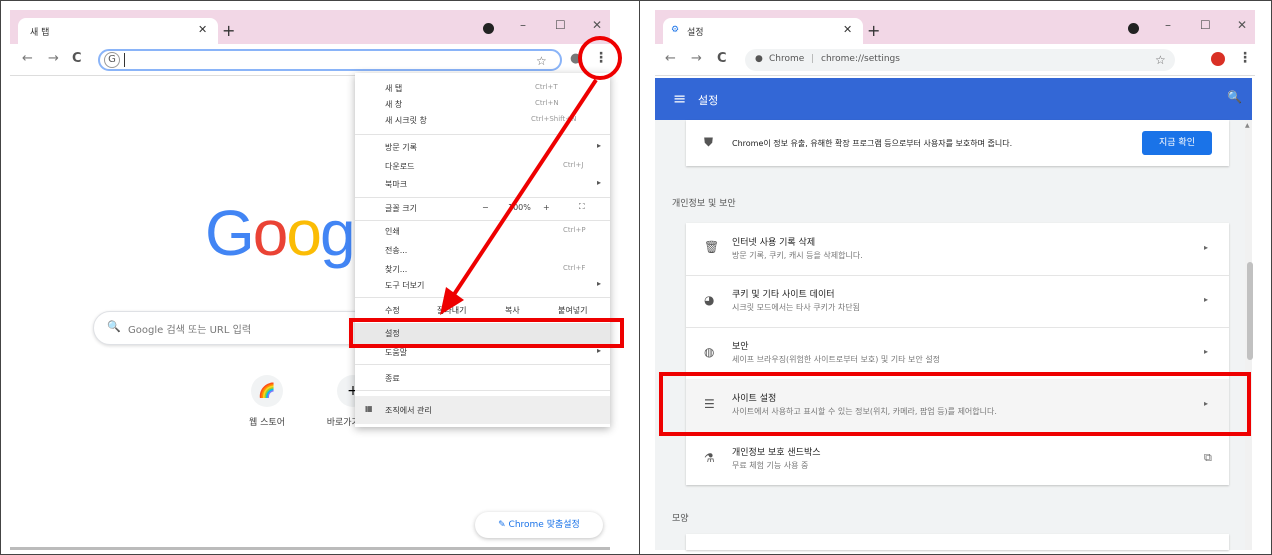 The height and width of the screenshot is (555, 1272). Describe the element at coordinates (796, 307) in the screenshot. I see `row-subtitle: 시크릿 모드에서는 타사 쿠키가 차단됨` at that location.